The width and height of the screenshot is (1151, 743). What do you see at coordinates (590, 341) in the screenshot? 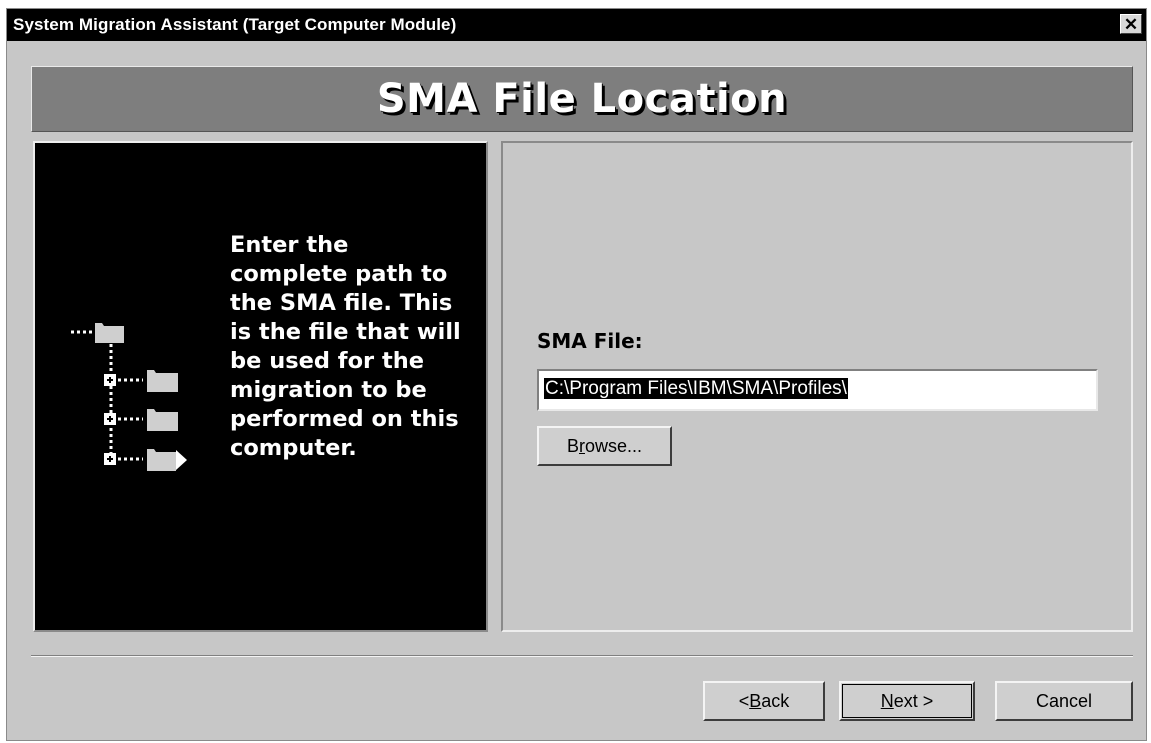
I see `sma-file-label: SMA File:` at bounding box center [590, 341].